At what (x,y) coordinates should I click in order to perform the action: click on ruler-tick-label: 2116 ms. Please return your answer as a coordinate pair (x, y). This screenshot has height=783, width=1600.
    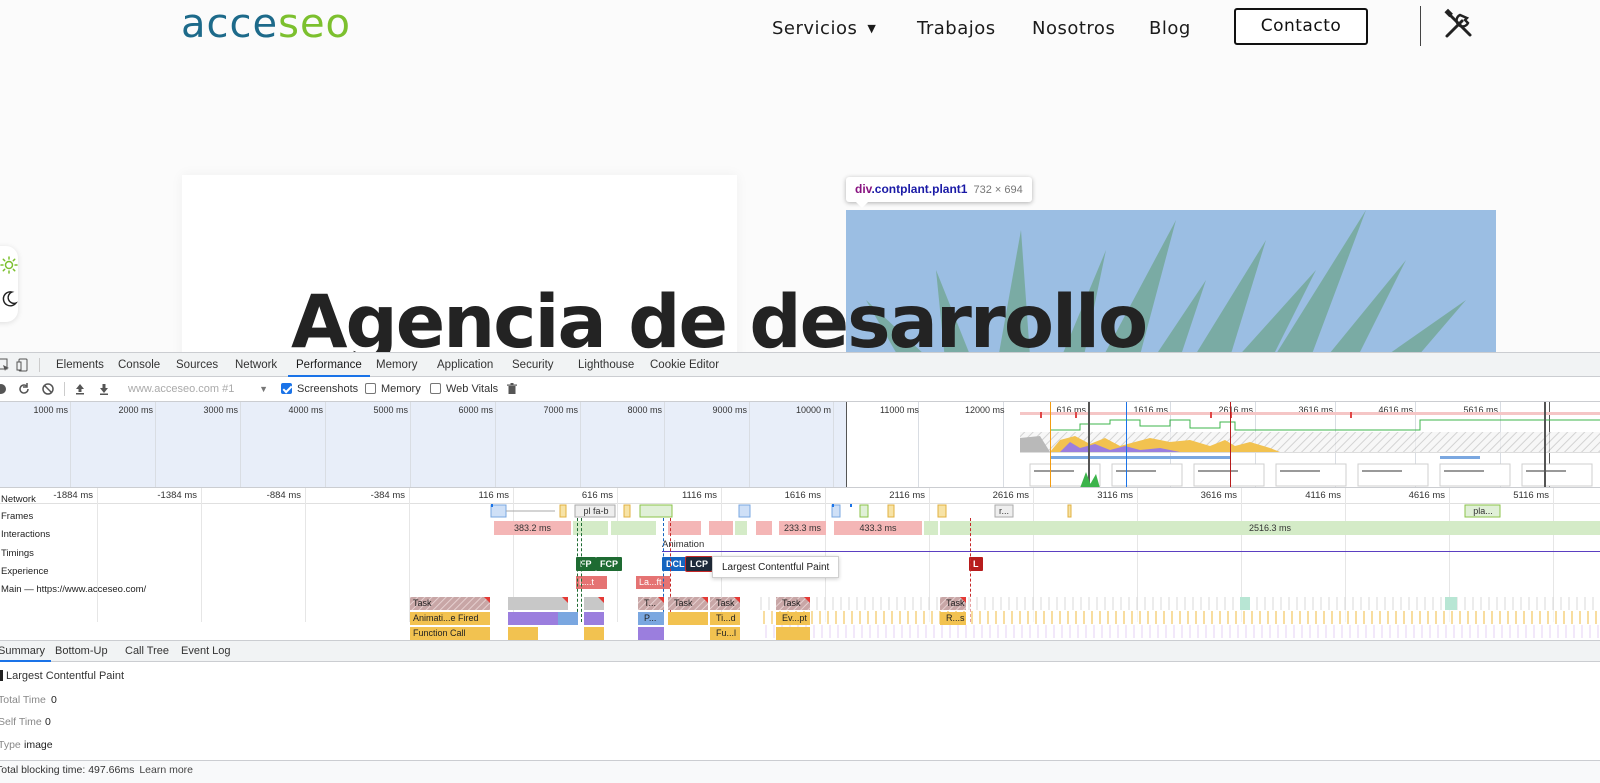
    Looking at the image, I should click on (907, 495).